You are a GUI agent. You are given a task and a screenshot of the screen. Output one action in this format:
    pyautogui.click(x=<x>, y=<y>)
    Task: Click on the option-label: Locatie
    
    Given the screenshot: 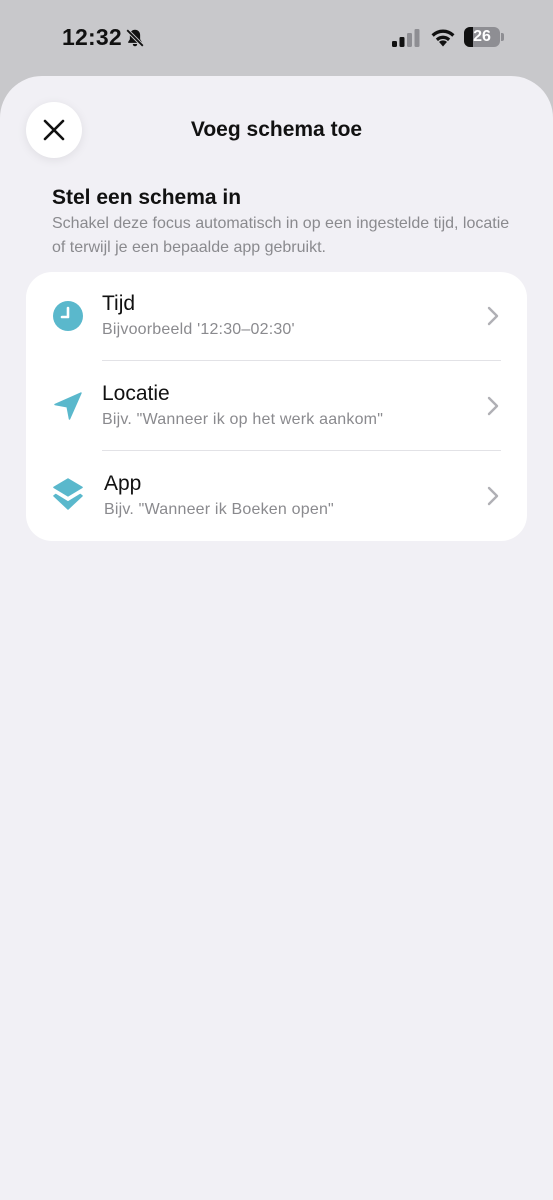 What is the action you would take?
    pyautogui.click(x=136, y=393)
    